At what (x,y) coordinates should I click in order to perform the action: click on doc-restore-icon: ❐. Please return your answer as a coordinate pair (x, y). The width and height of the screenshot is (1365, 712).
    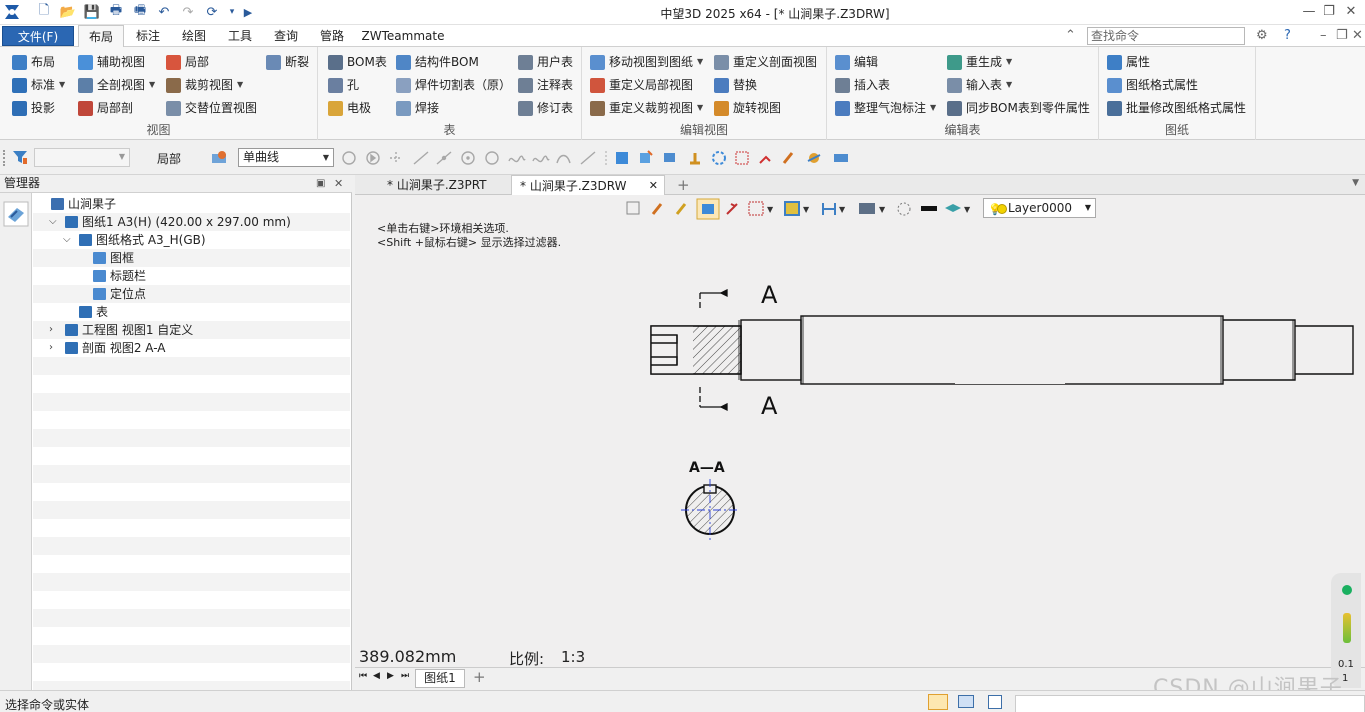
    Looking at the image, I should click on (1342, 35).